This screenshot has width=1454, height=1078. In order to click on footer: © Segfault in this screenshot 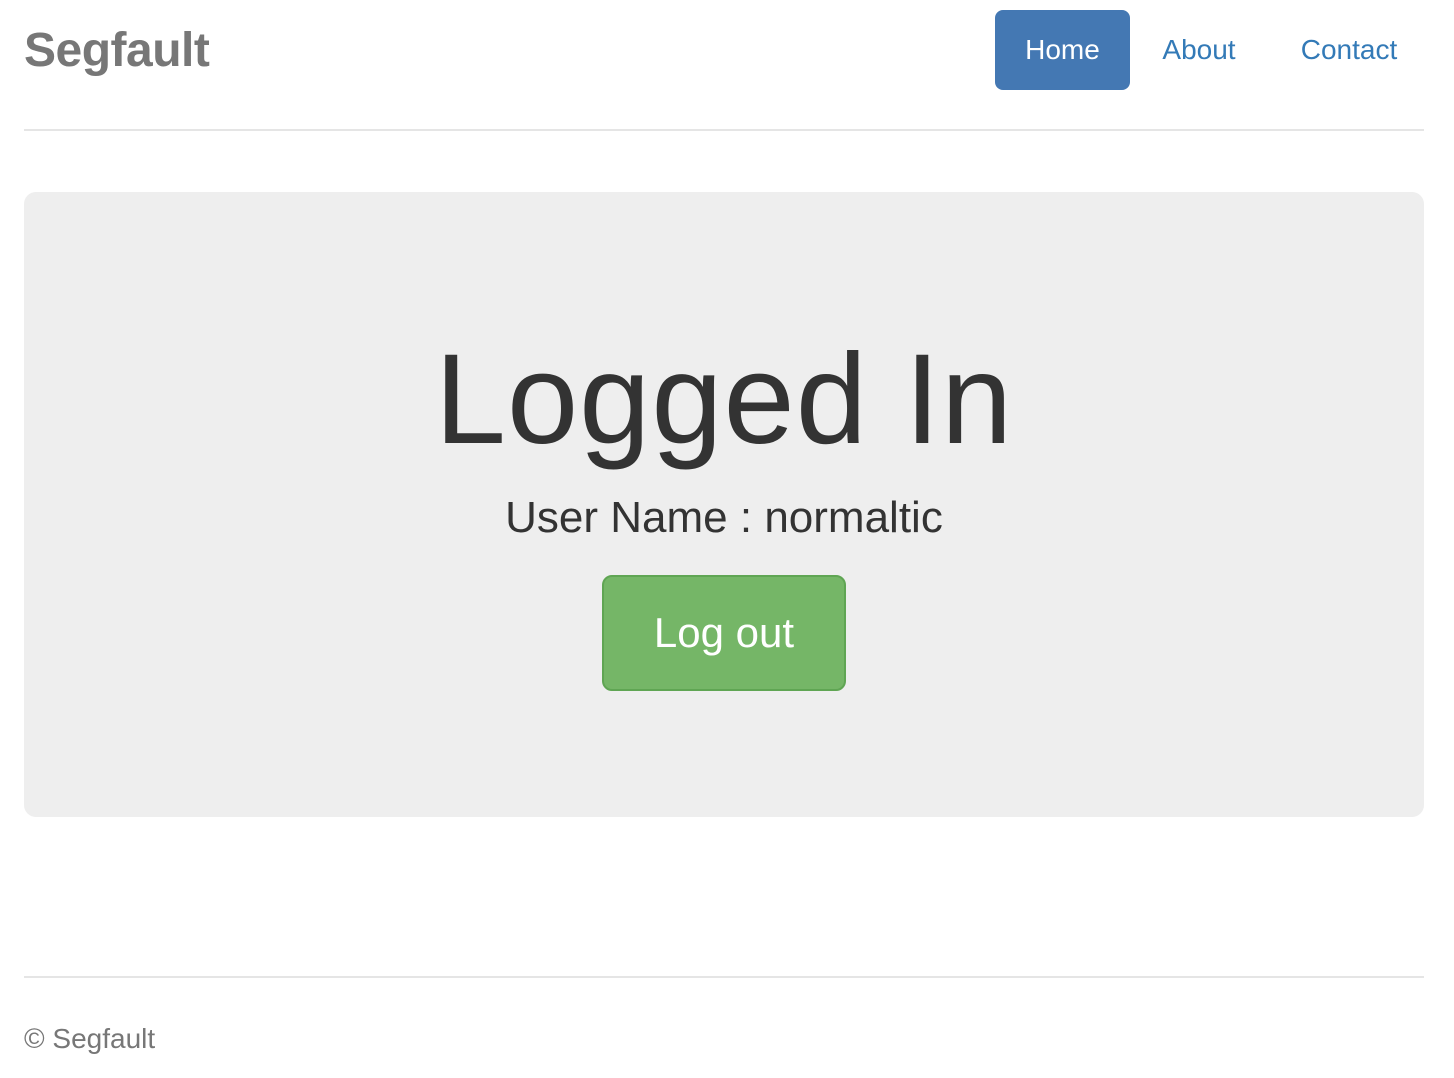, I will do `click(724, 1015)`.